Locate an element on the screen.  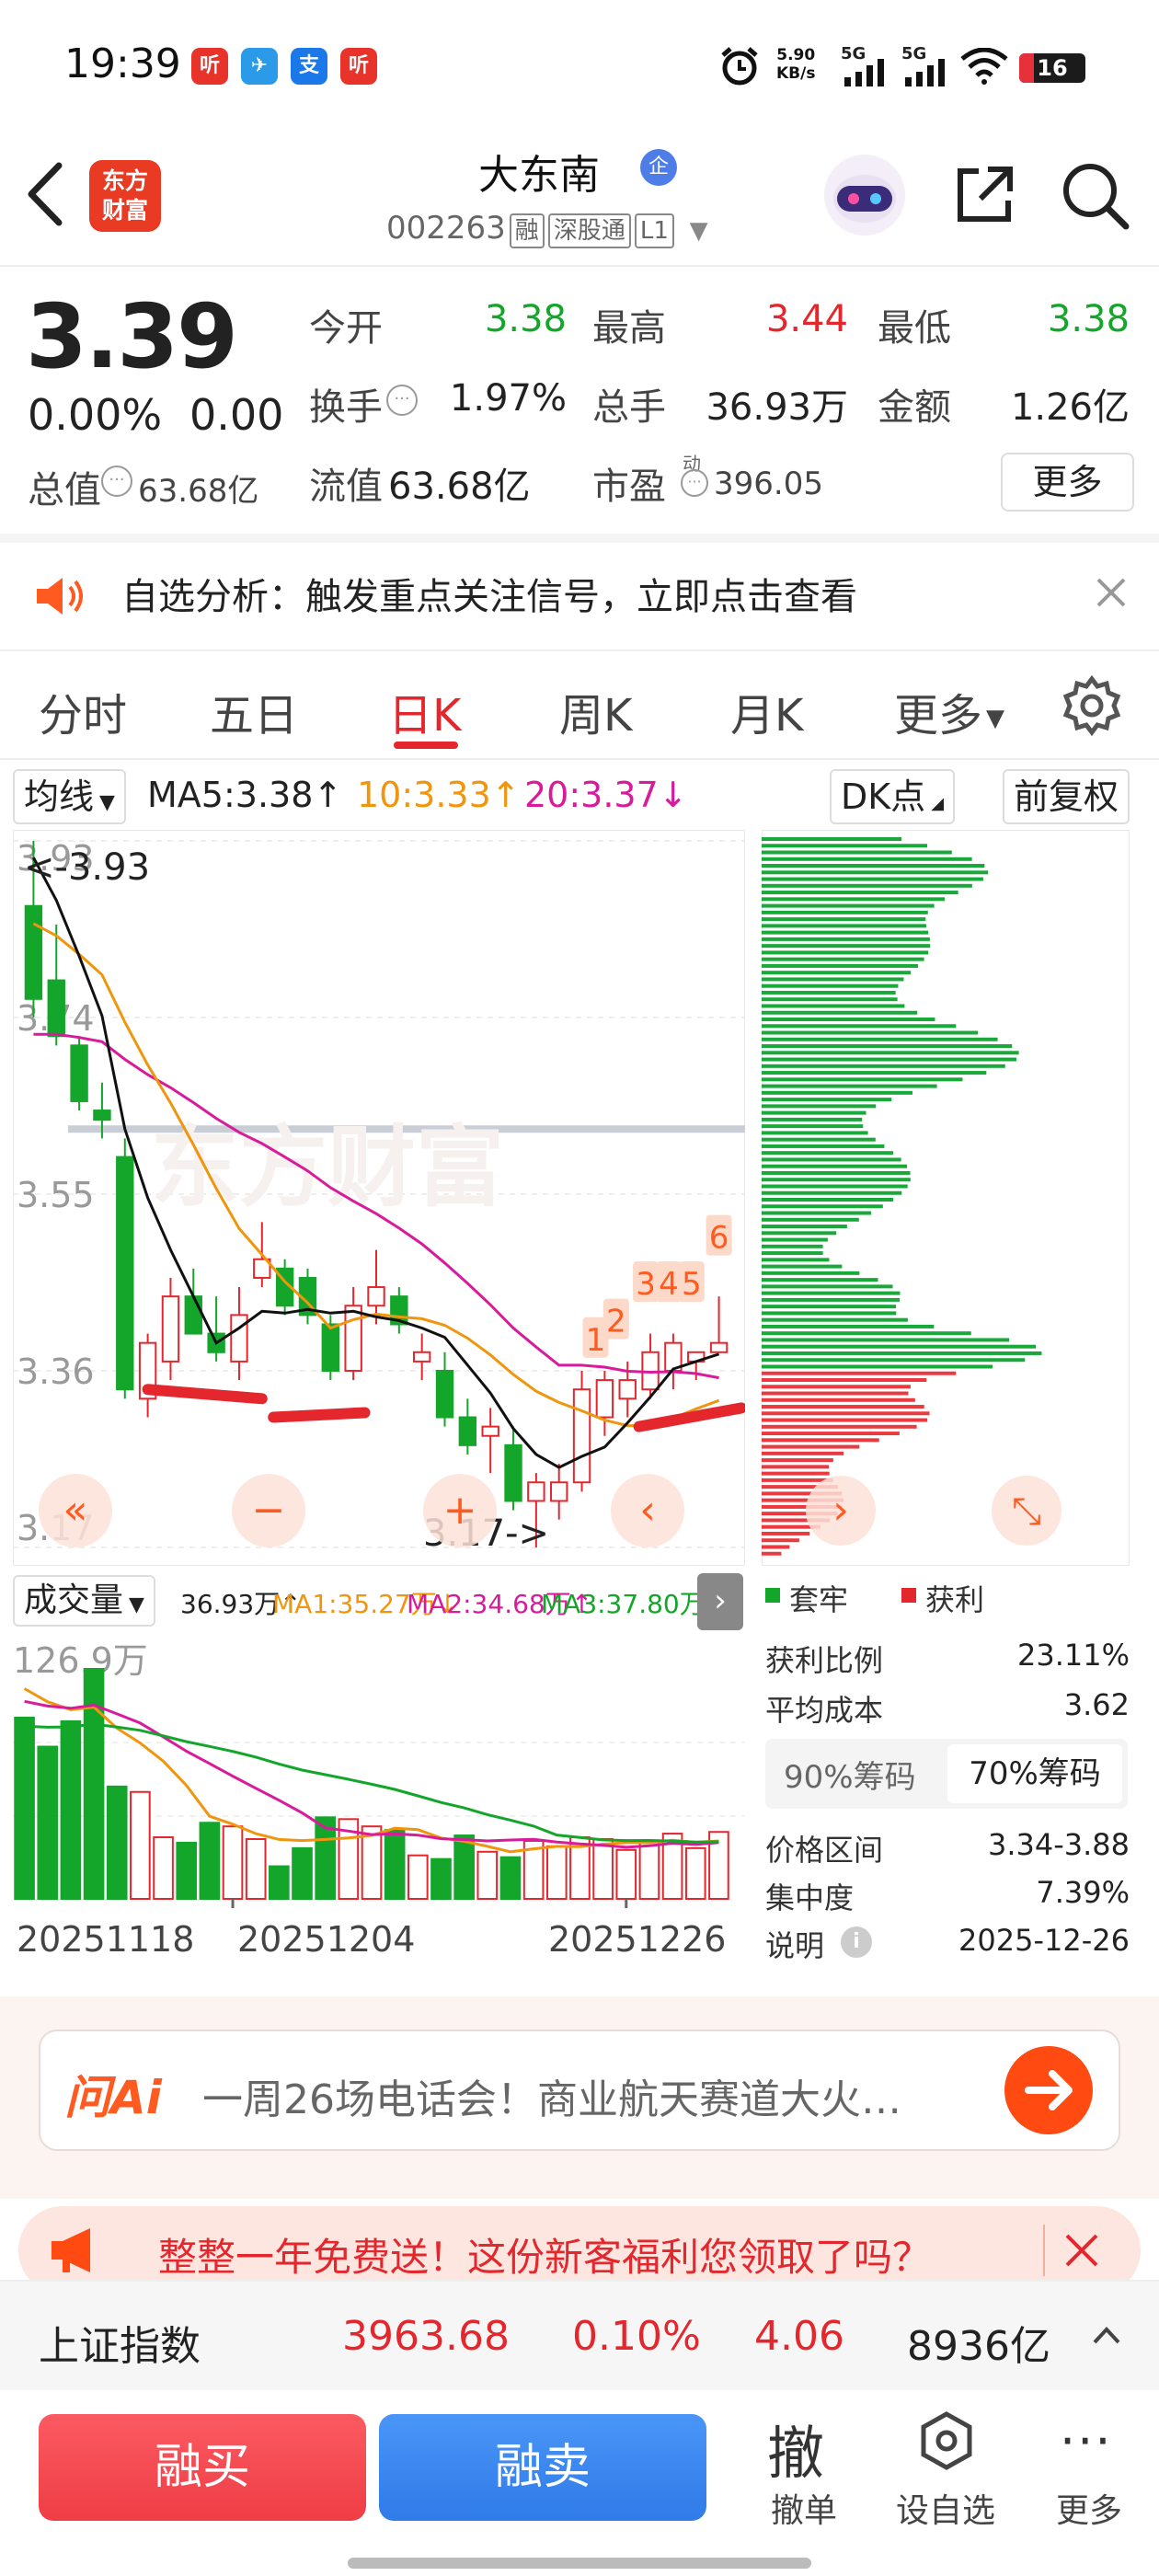
index-change: 4.06 is located at coordinates (799, 2336).